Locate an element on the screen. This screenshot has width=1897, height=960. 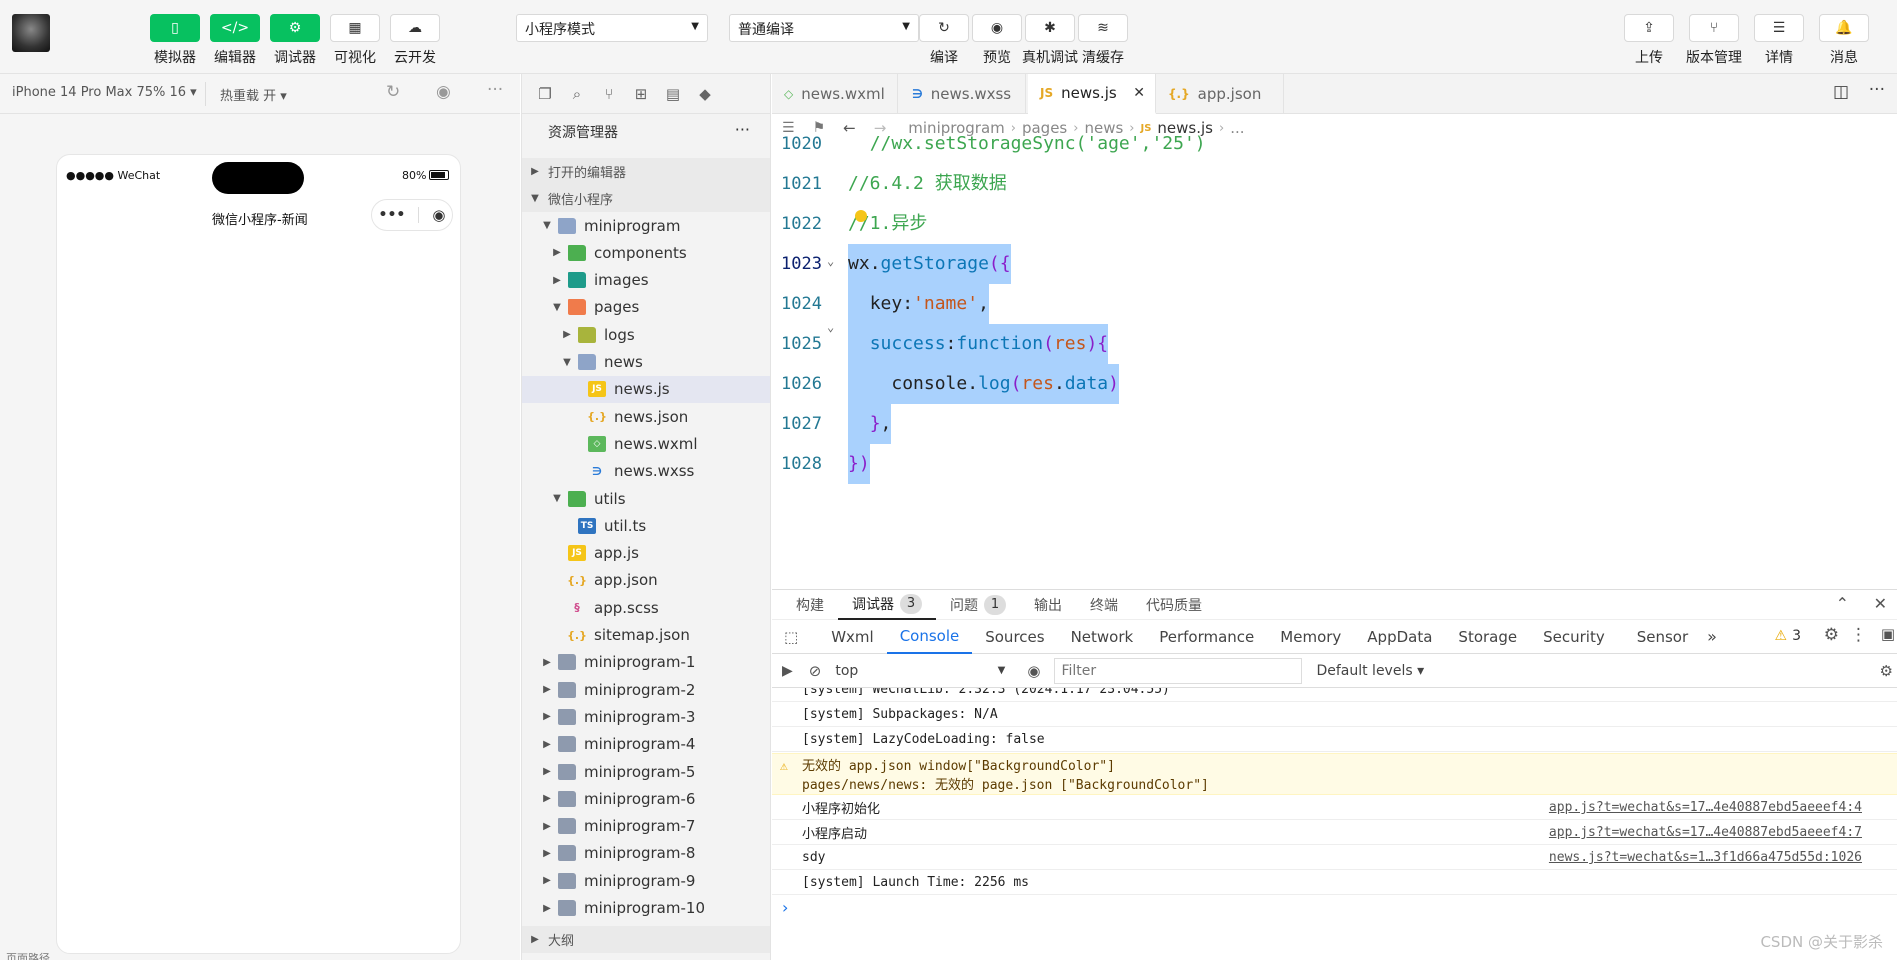
filter-input is located at coordinates (1178, 670).